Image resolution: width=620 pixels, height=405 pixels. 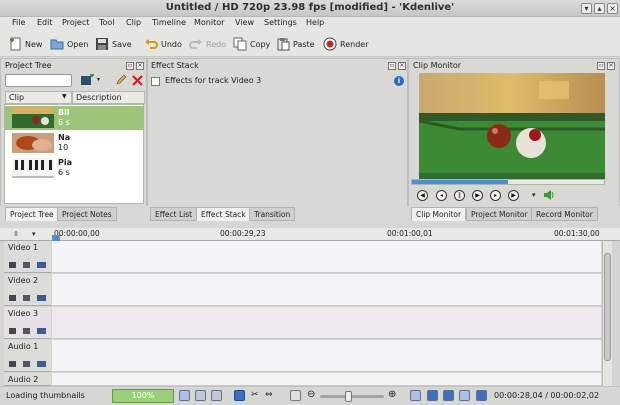 What do you see at coordinates (16, 234) in the screenshot?
I see `zoom-fit-icon: ⇳` at bounding box center [16, 234].